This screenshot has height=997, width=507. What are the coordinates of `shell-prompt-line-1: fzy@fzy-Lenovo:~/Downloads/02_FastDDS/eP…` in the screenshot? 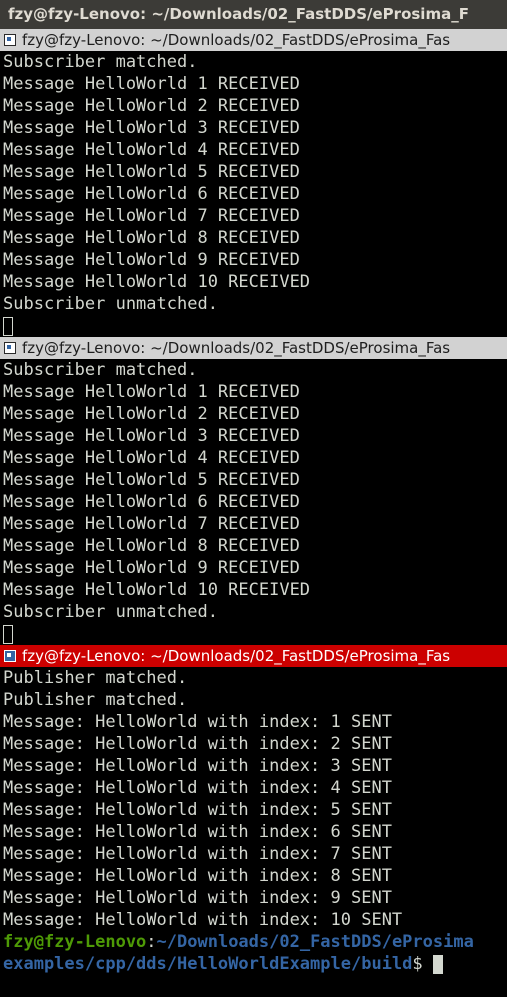 It's located at (255, 942).